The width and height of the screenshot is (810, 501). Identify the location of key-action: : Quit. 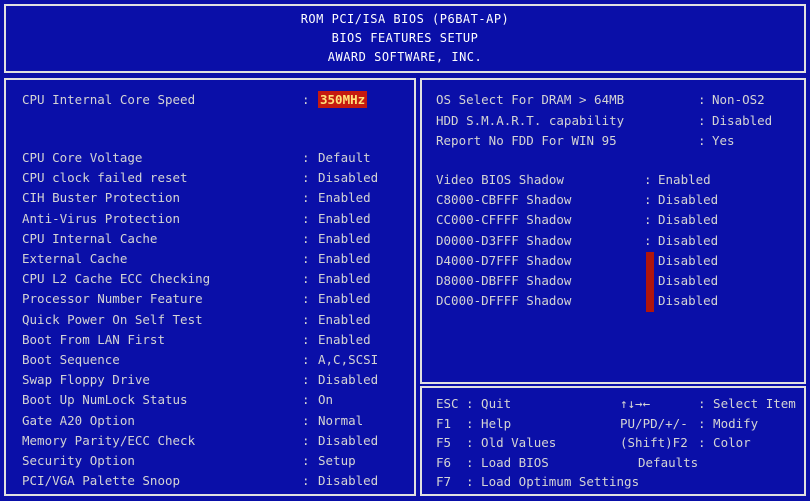
(489, 403).